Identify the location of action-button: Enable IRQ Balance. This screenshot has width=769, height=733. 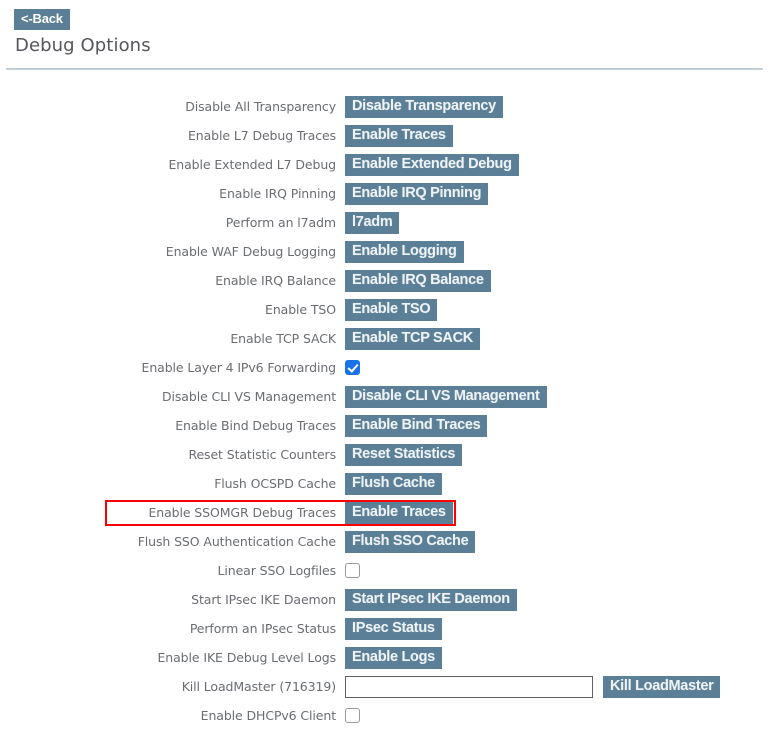
(418, 280).